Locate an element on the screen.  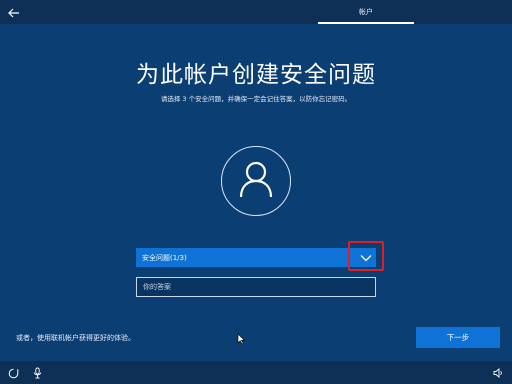
tab-account-label: 帐户 is located at coordinates (366, 12).